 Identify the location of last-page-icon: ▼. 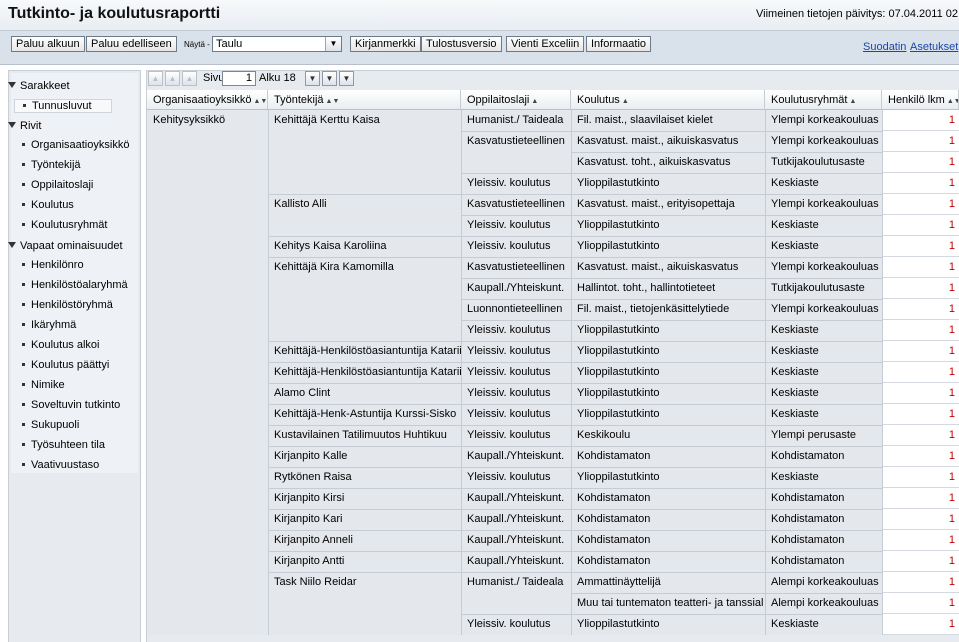
(346, 78).